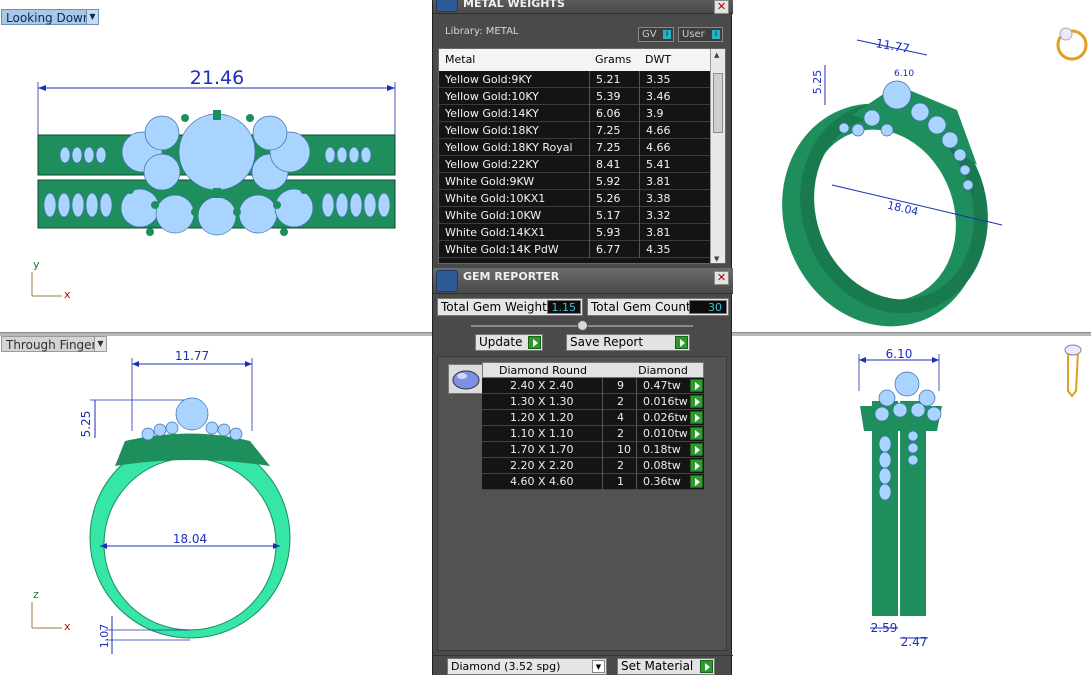  Describe the element at coordinates (582, 325) in the screenshot. I see `size-slider-handle` at that location.